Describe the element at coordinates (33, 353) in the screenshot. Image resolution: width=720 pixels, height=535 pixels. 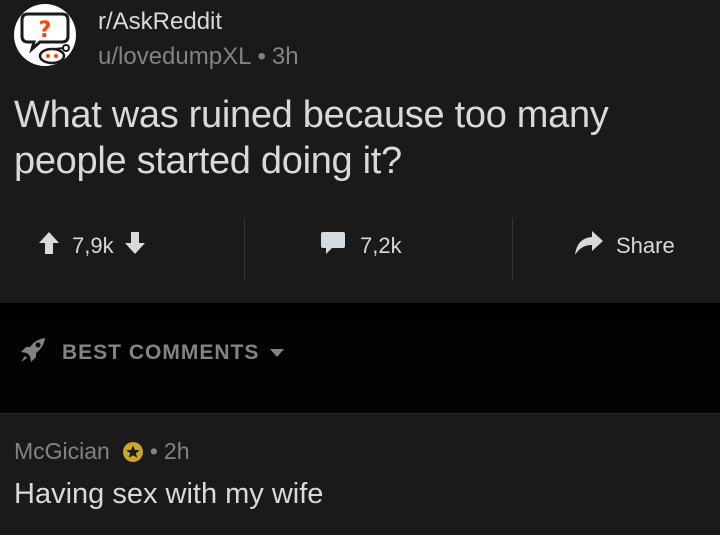
I see `rocket-icon` at that location.